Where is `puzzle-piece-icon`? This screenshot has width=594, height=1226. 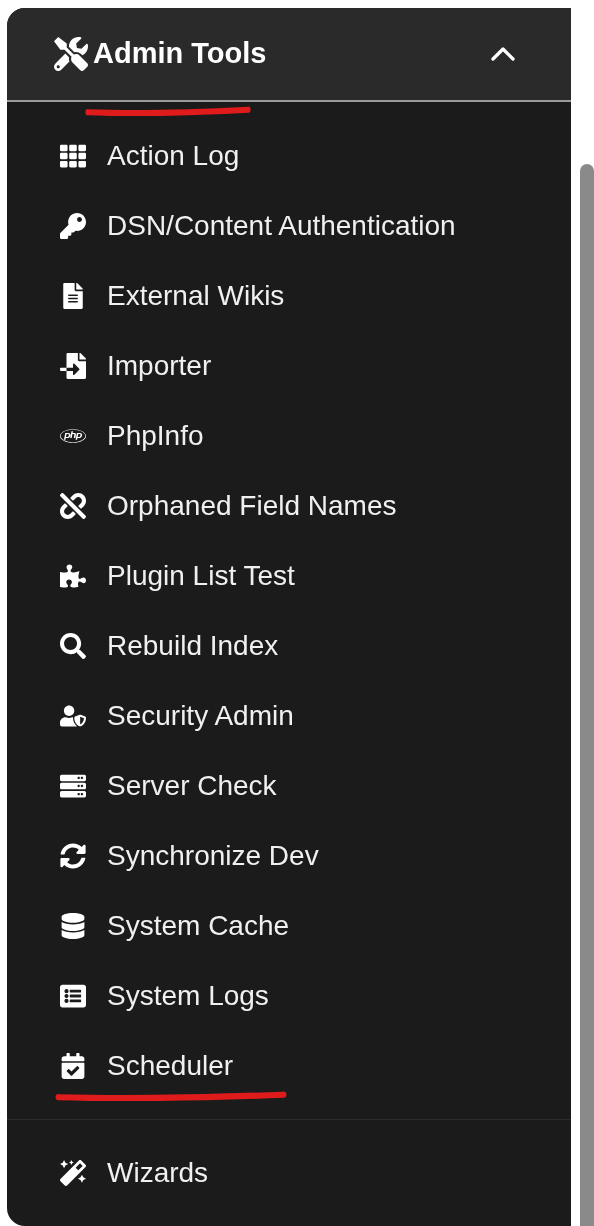 puzzle-piece-icon is located at coordinates (73, 576).